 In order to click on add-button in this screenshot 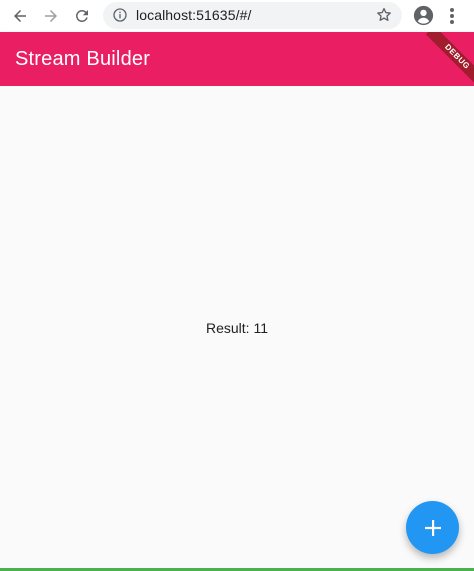, I will do `click(432, 527)`.